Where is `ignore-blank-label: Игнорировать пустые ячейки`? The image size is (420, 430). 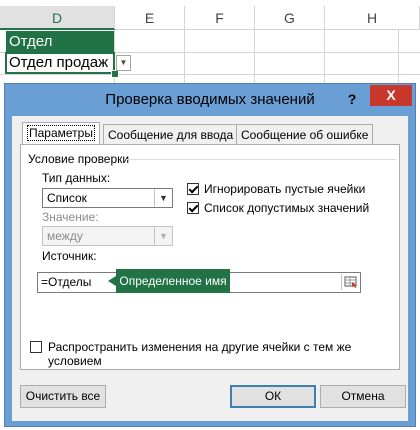 ignore-blank-label: Игнорировать пустые ячейки is located at coordinates (285, 189).